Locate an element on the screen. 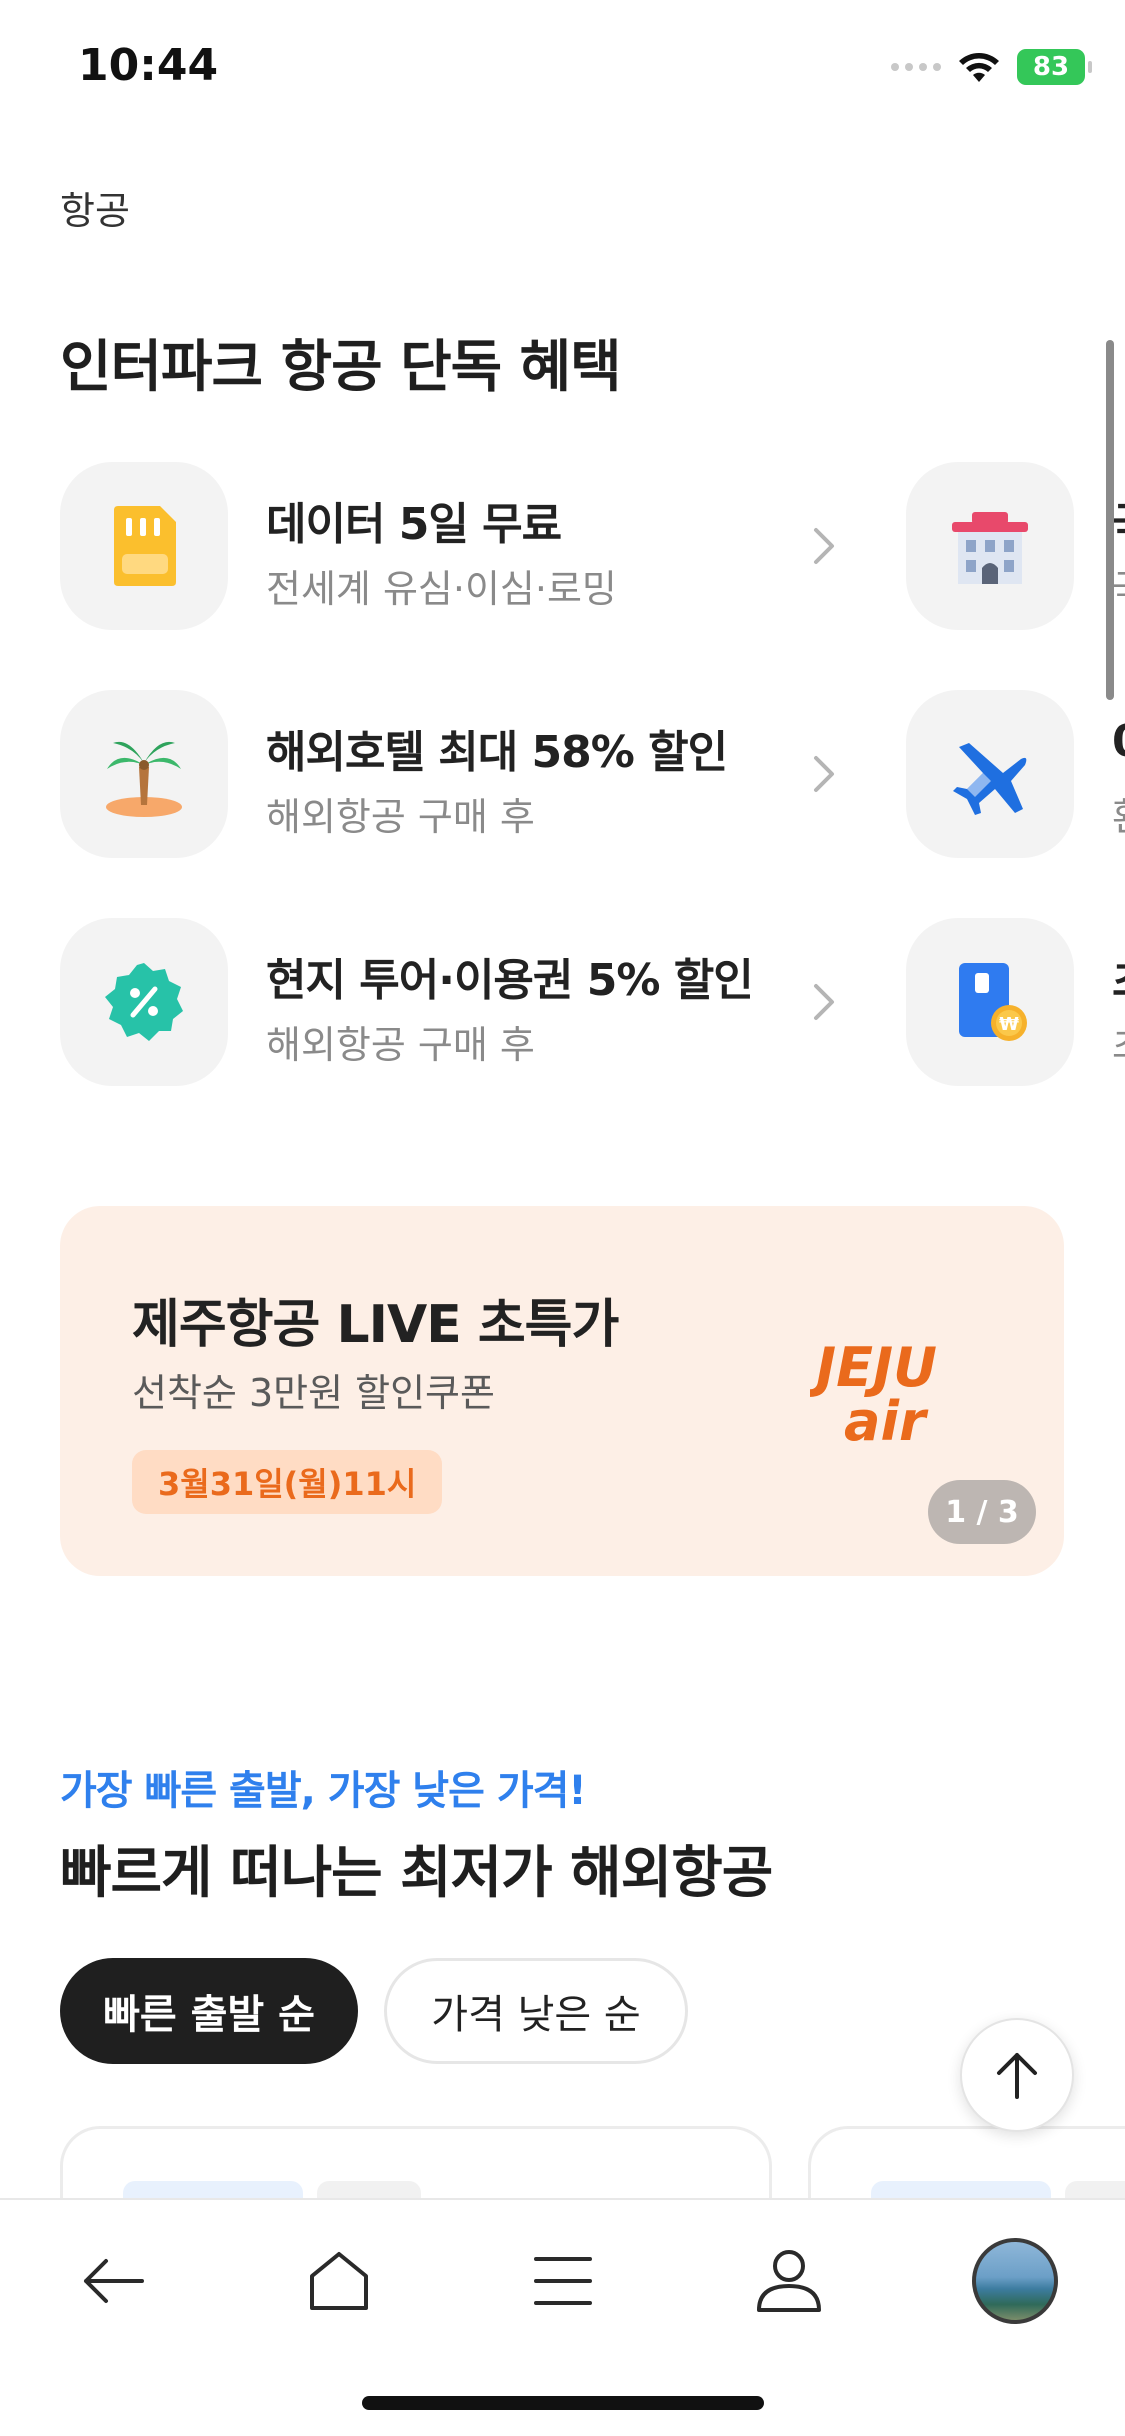 The width and height of the screenshot is (1125, 2436). nav-menu-button is located at coordinates (563, 2281).